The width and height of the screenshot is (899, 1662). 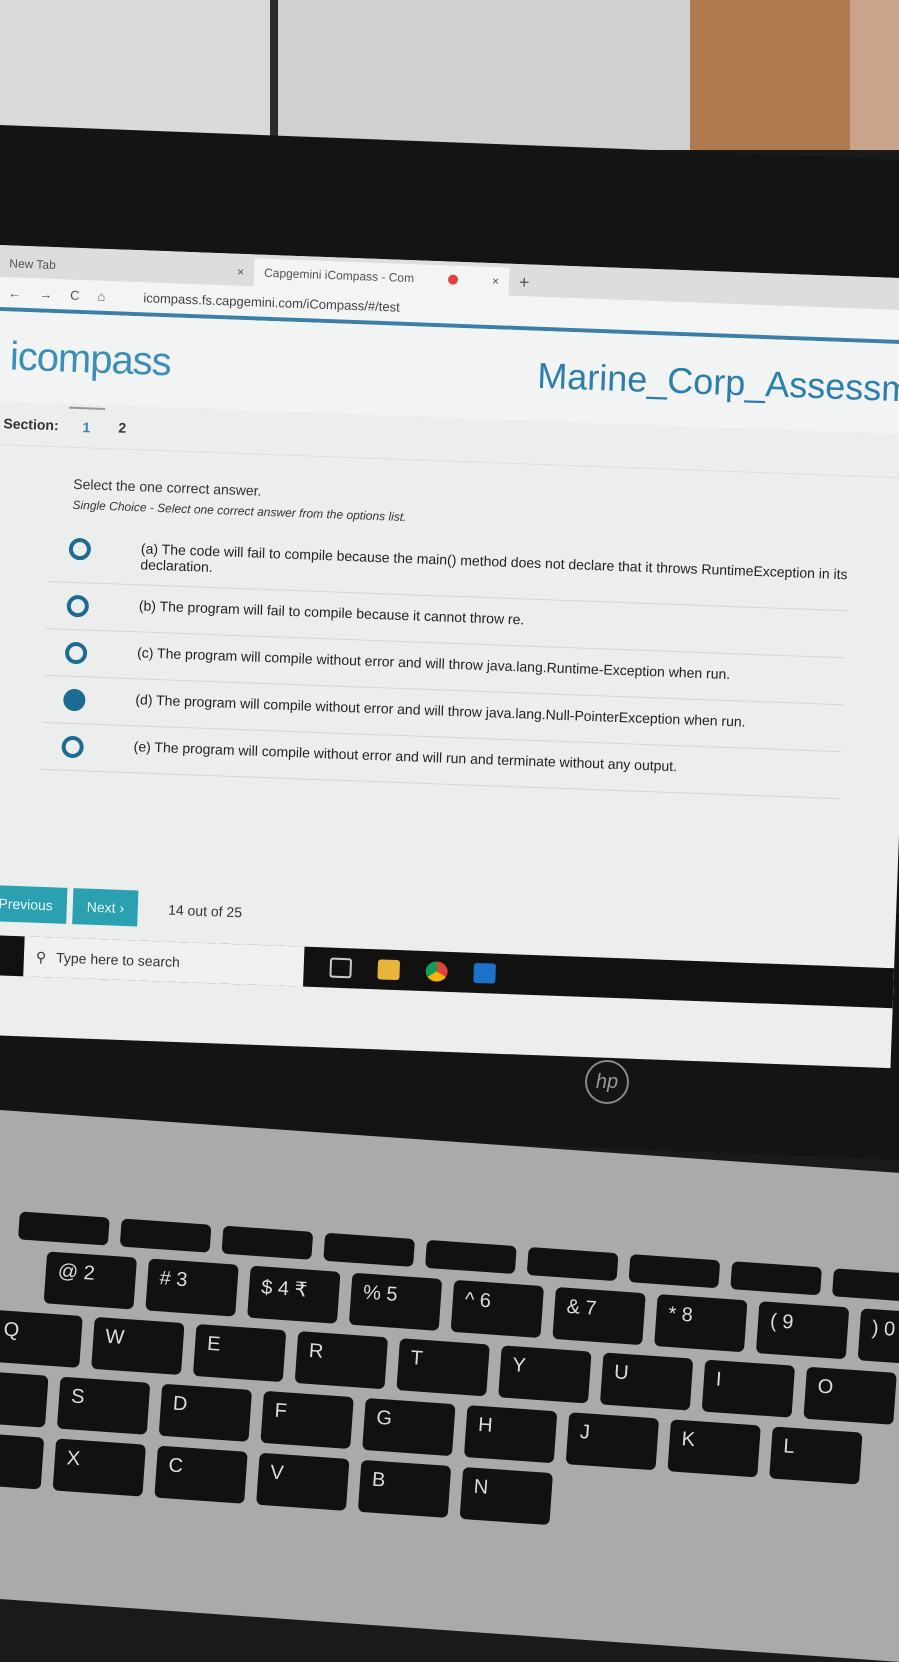 What do you see at coordinates (138, 1346) in the screenshot?
I see `keyboard-key: W` at bounding box center [138, 1346].